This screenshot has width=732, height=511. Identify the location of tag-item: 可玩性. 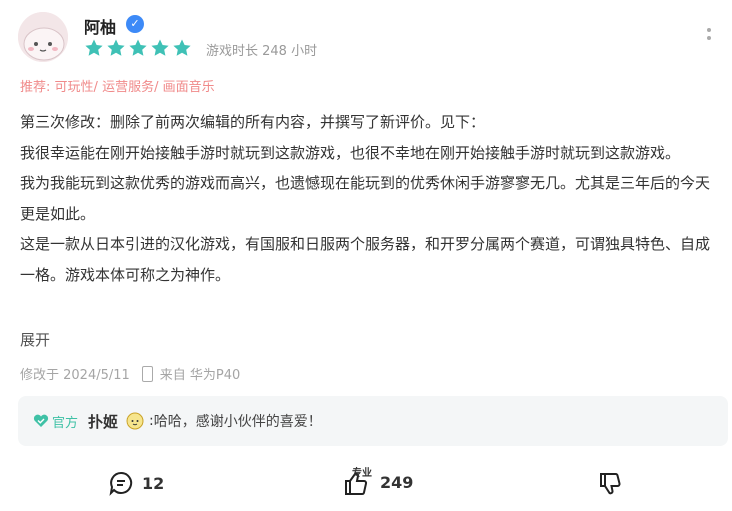
(74, 87).